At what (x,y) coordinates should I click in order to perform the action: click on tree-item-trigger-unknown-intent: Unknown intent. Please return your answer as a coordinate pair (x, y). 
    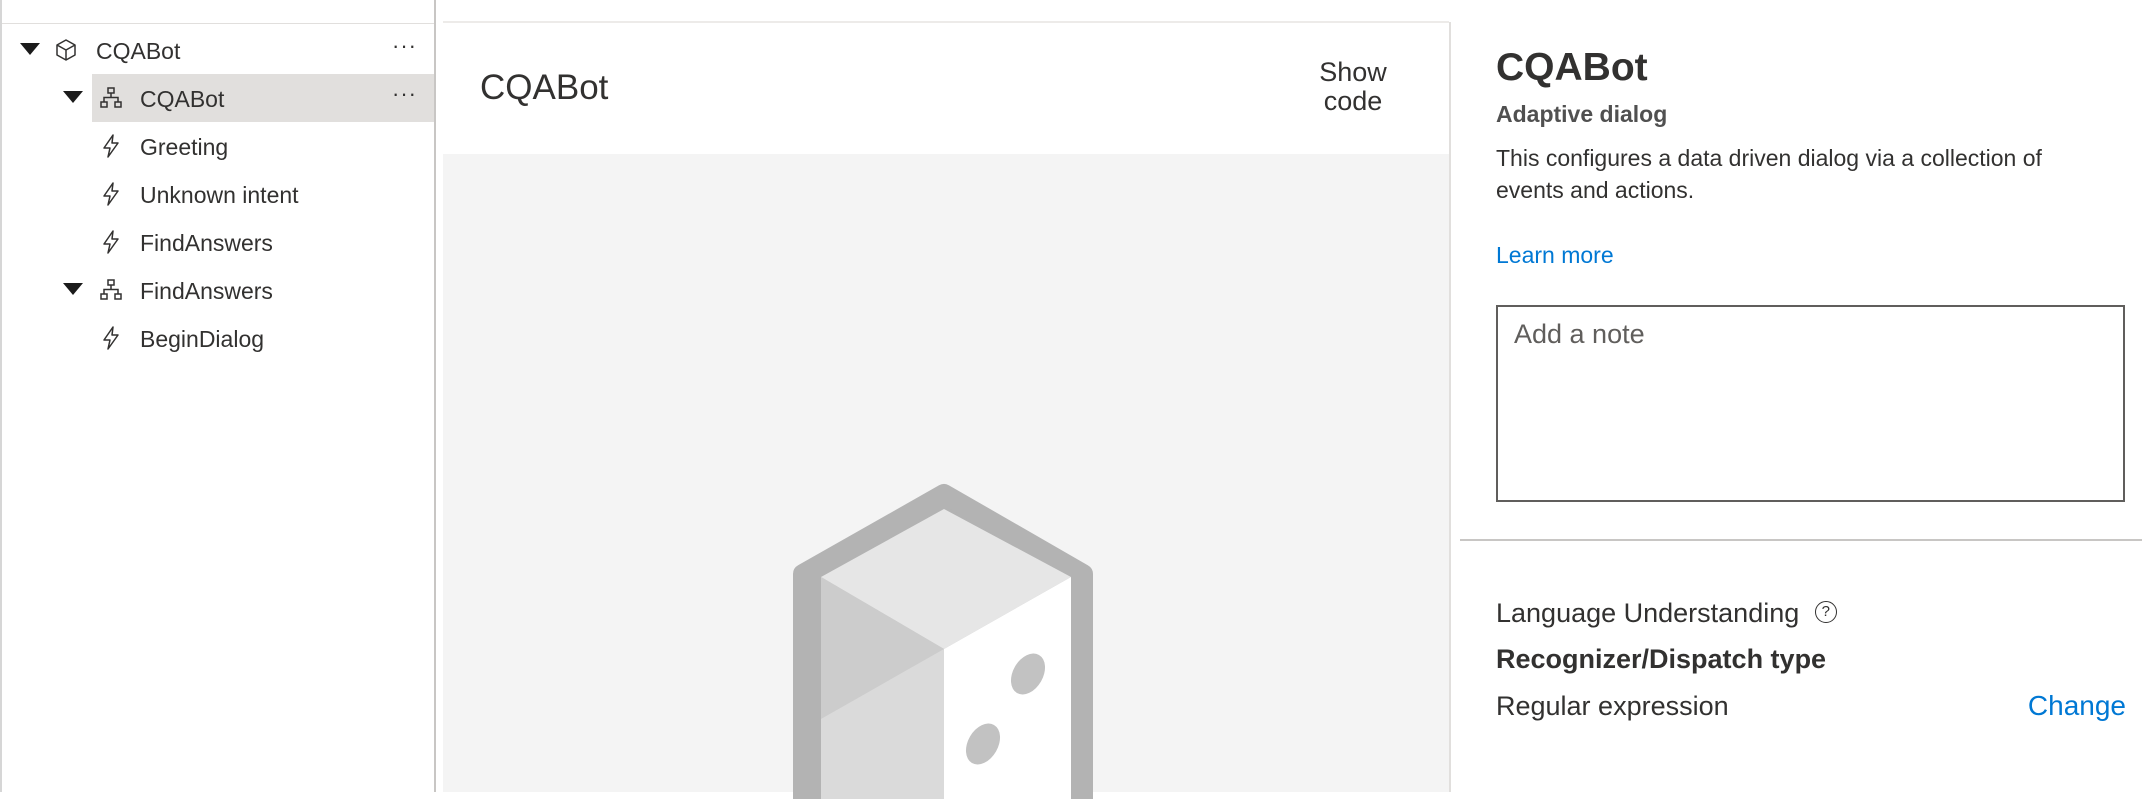
    Looking at the image, I should click on (219, 194).